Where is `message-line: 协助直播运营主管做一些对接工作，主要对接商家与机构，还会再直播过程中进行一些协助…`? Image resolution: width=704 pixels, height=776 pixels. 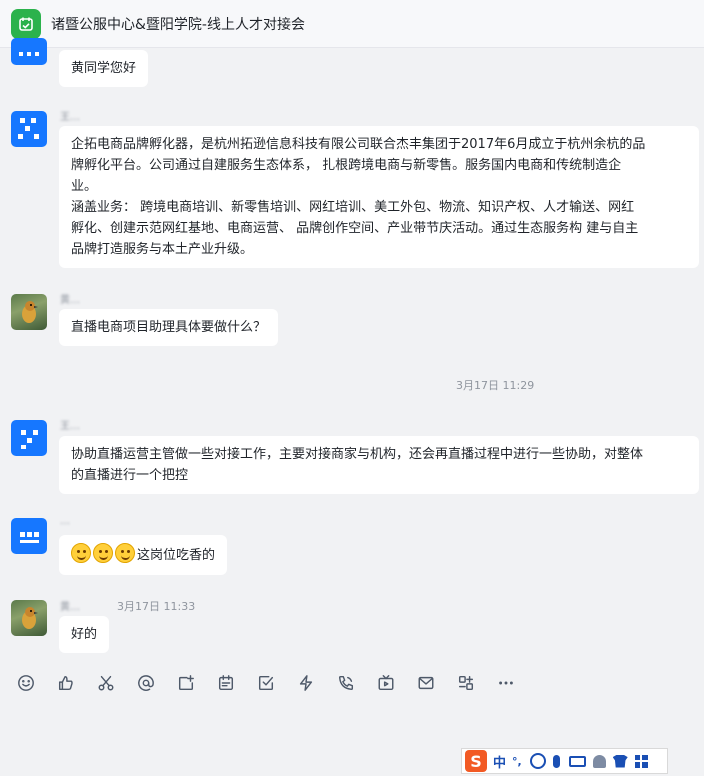 message-line: 协助直播运营主管做一些对接工作，主要对接商家与机构，还会再直播过程中进行一些协助… is located at coordinates (357, 454).